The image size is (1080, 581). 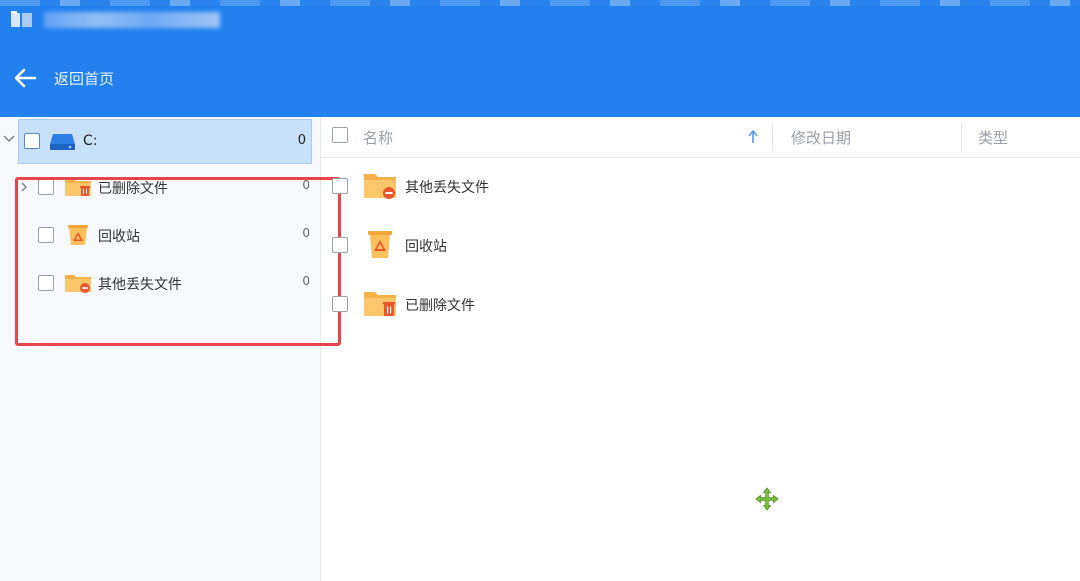 I want to click on back-home-button: 返回首页, so click(x=63, y=78).